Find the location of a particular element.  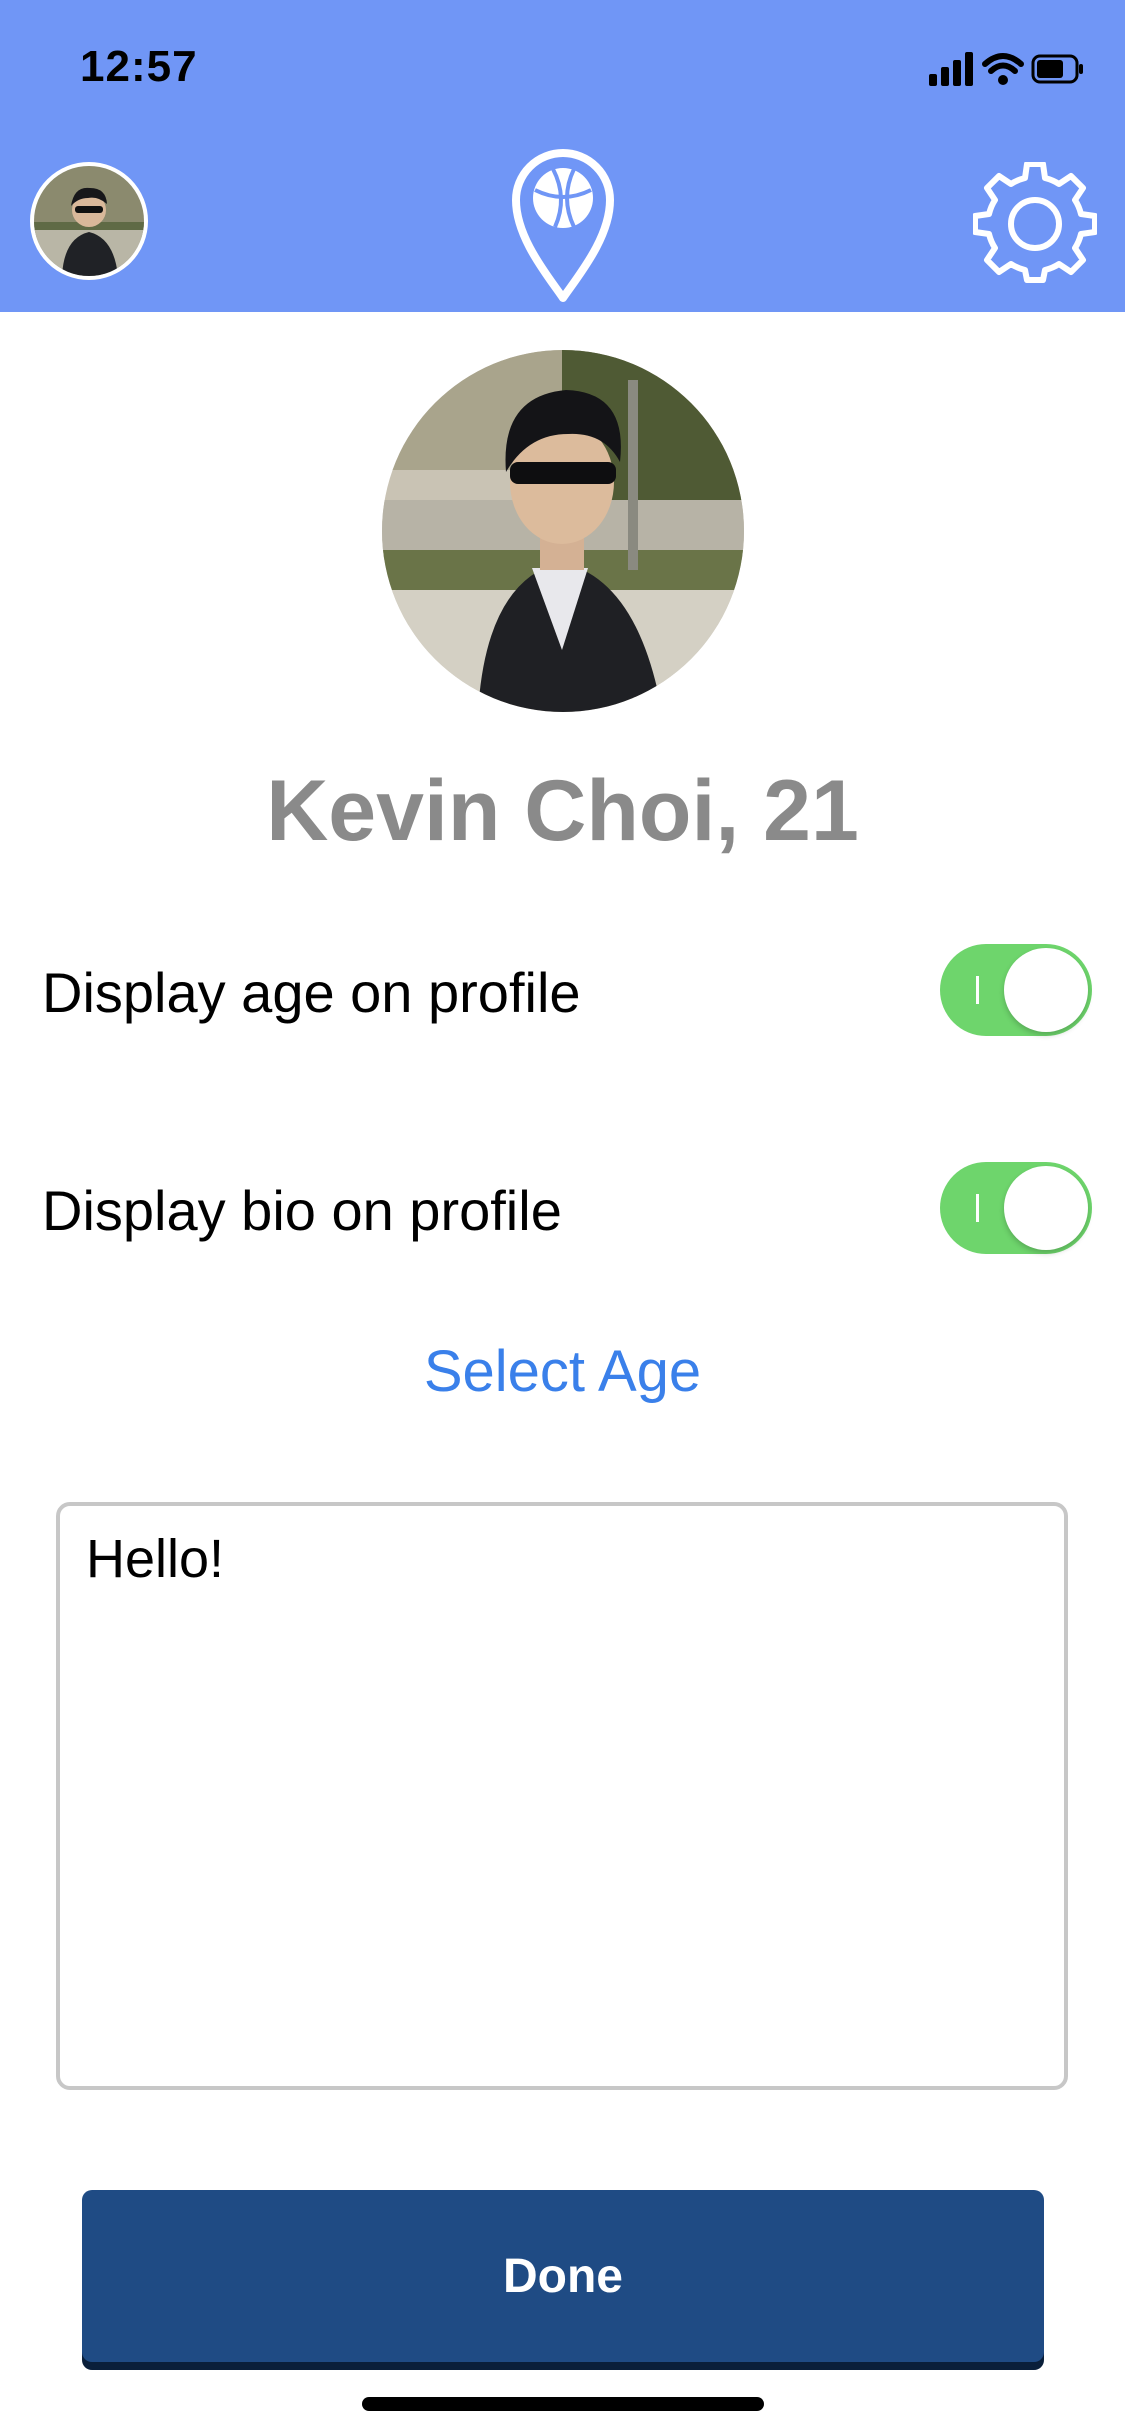

battery-icon is located at coordinates (1057, 69).